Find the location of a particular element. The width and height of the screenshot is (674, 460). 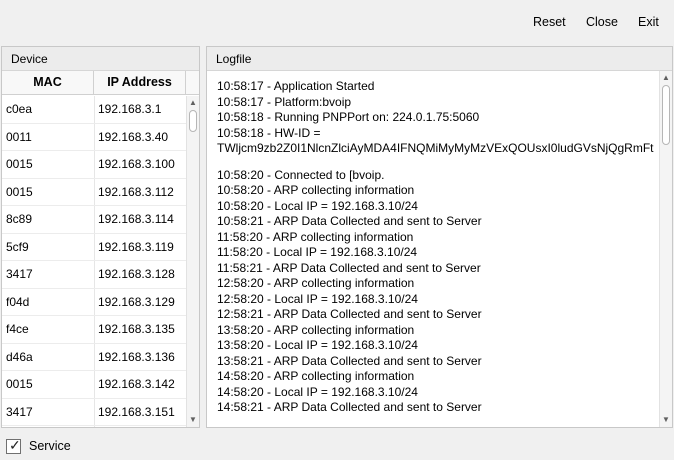

log-line: 10:58:17 - Application Started is located at coordinates (296, 86).